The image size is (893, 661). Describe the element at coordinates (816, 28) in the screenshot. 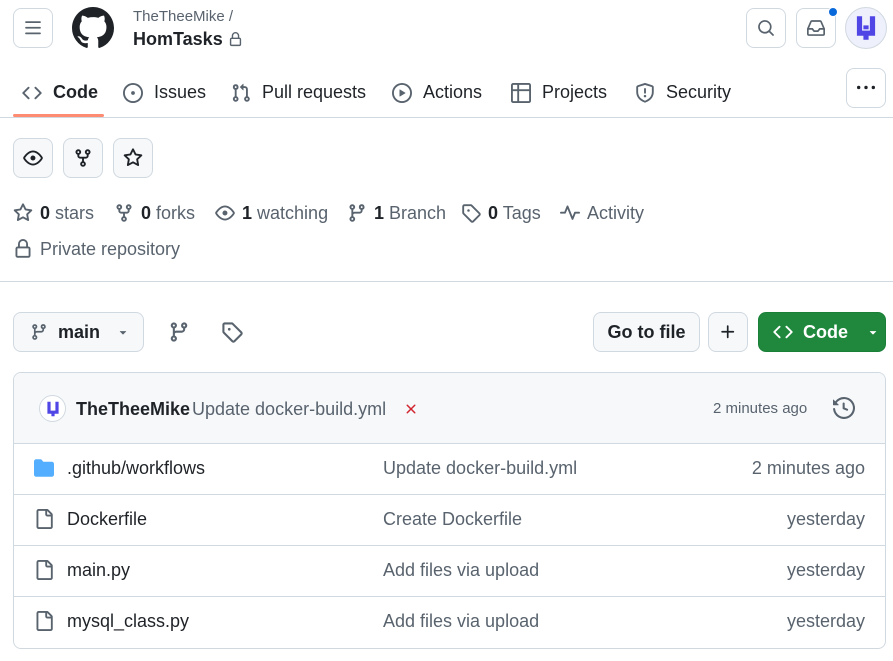

I see `inbox-icon` at that location.